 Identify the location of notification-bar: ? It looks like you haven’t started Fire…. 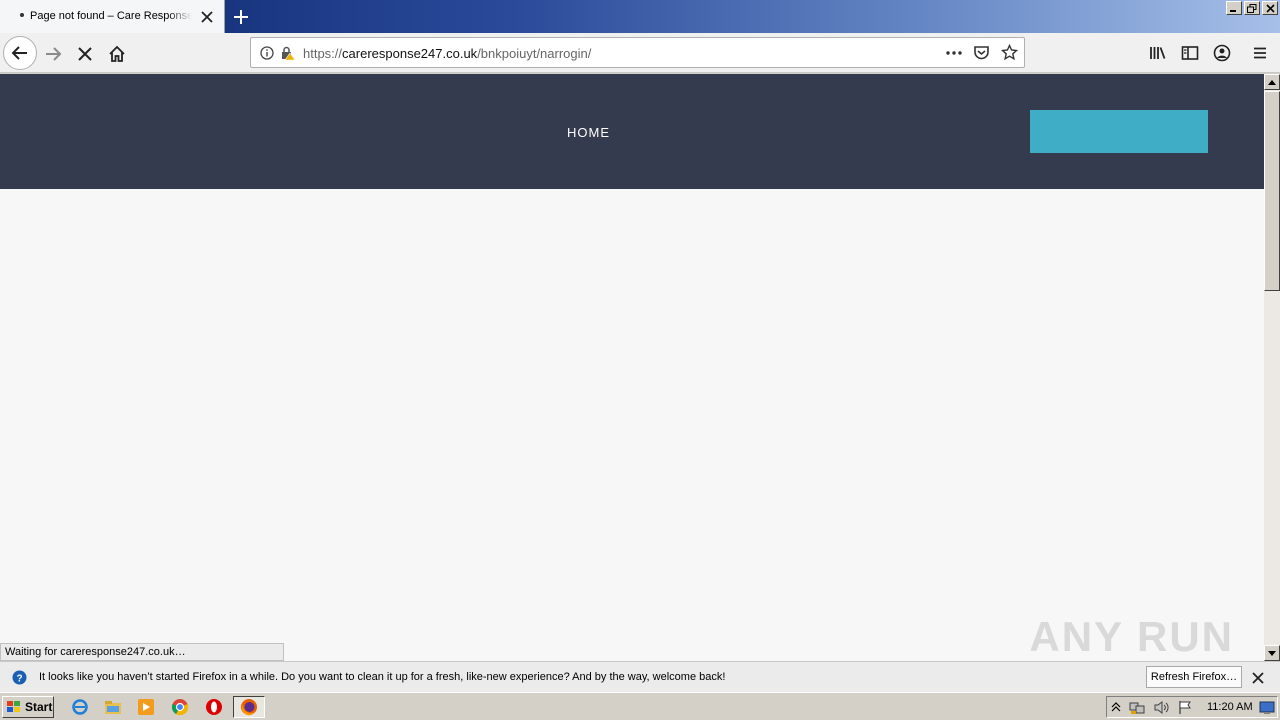
(640, 676).